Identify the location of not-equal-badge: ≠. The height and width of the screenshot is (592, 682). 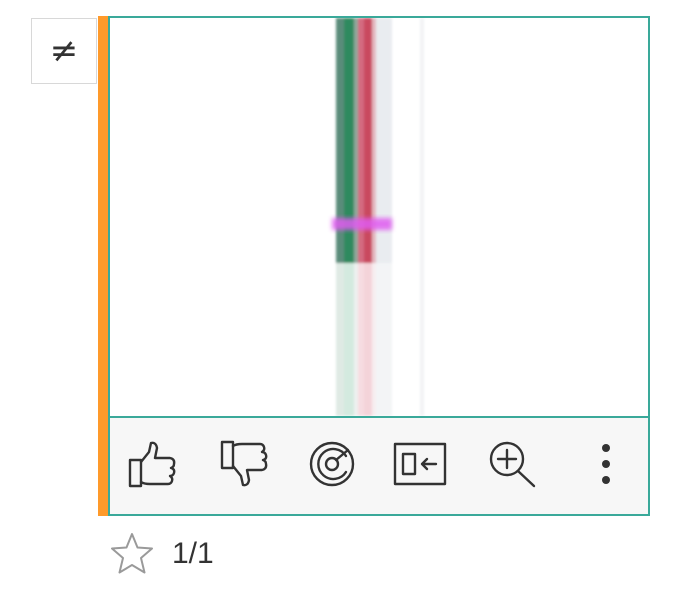
(64, 51).